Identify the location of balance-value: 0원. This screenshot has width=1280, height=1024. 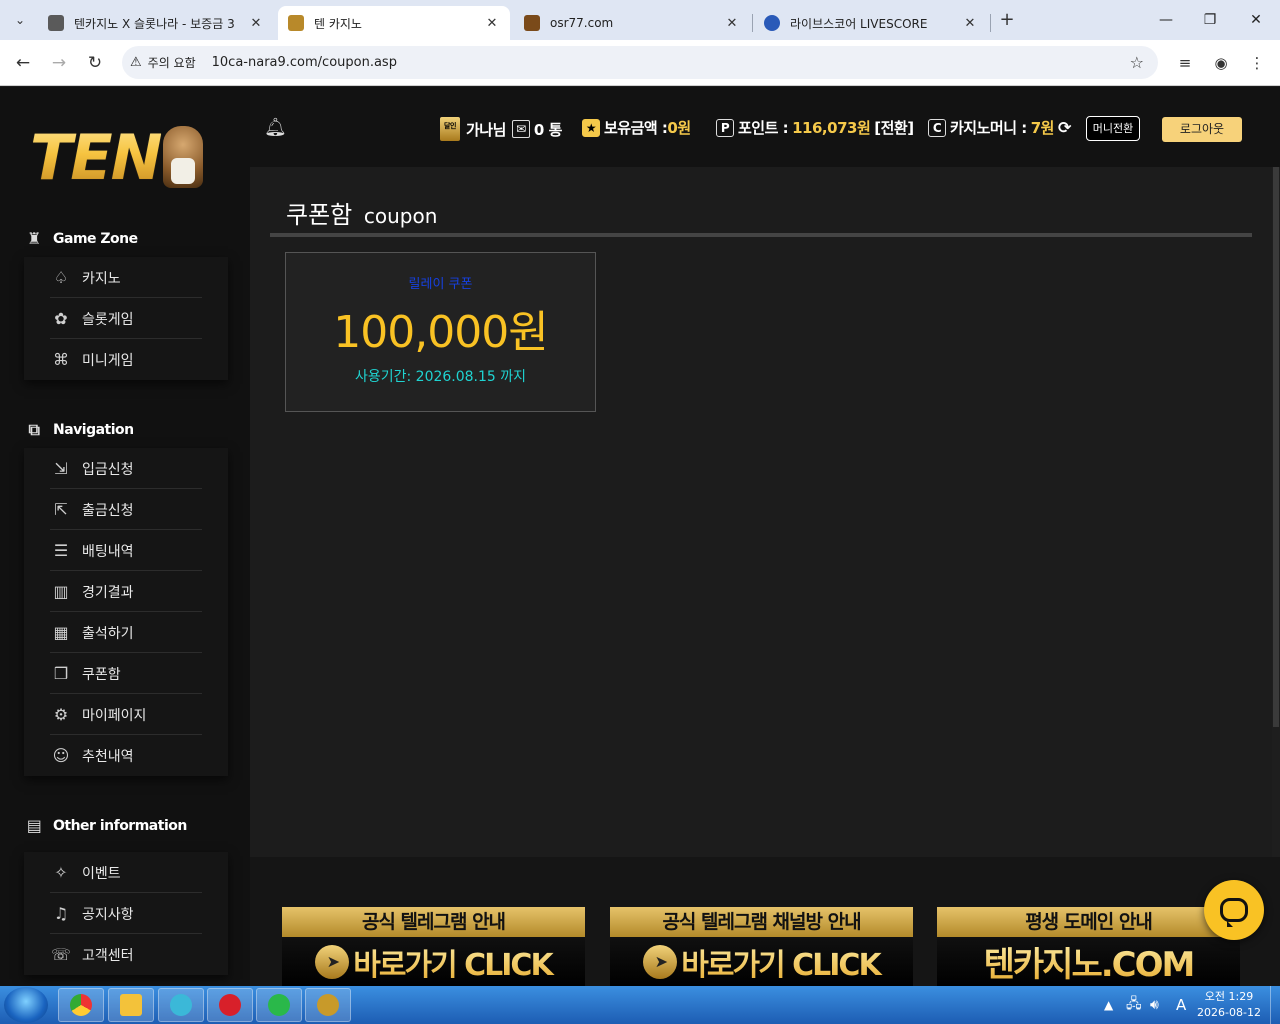
(679, 128).